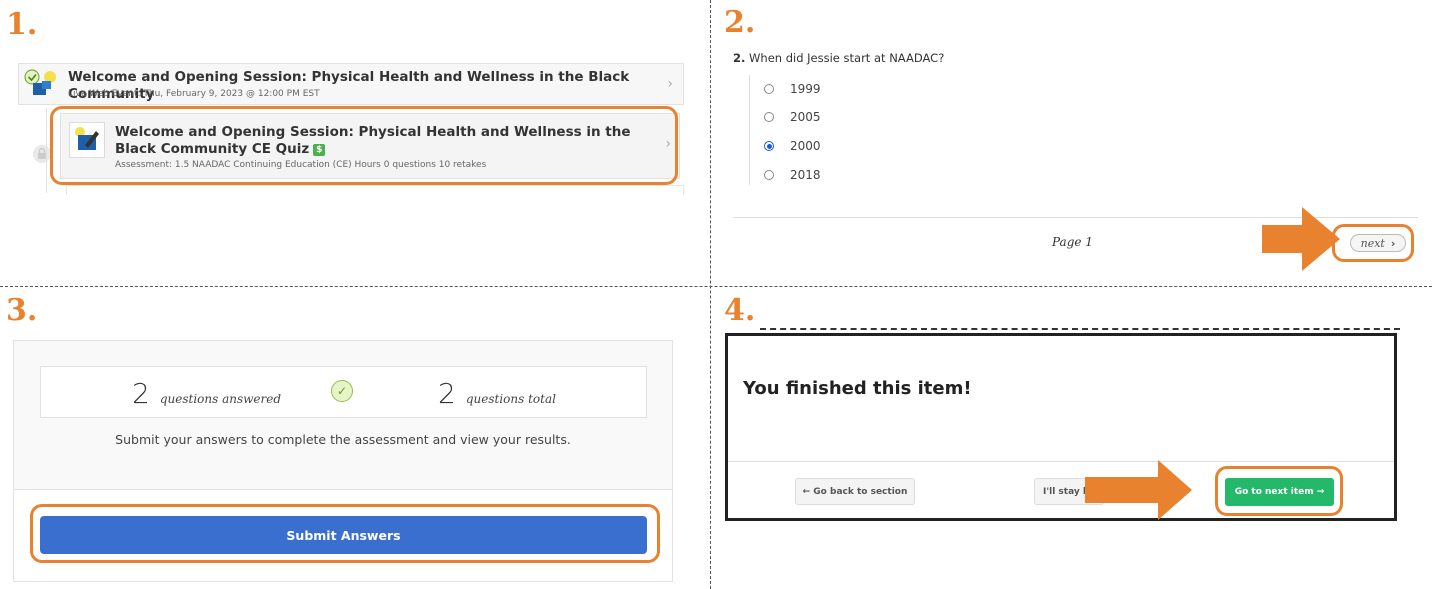  I want to click on total-count: 2 questions total, so click(497, 393).